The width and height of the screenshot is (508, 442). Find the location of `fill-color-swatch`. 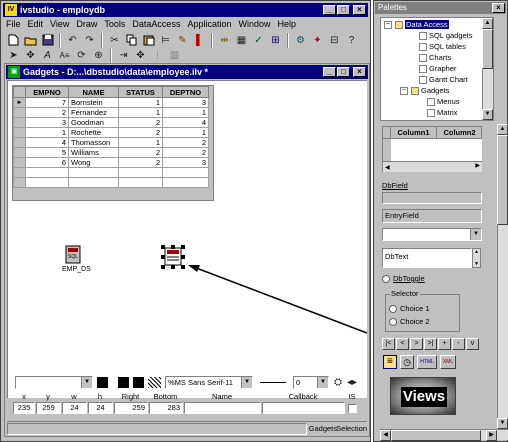

fill-color-swatch is located at coordinates (138, 382).